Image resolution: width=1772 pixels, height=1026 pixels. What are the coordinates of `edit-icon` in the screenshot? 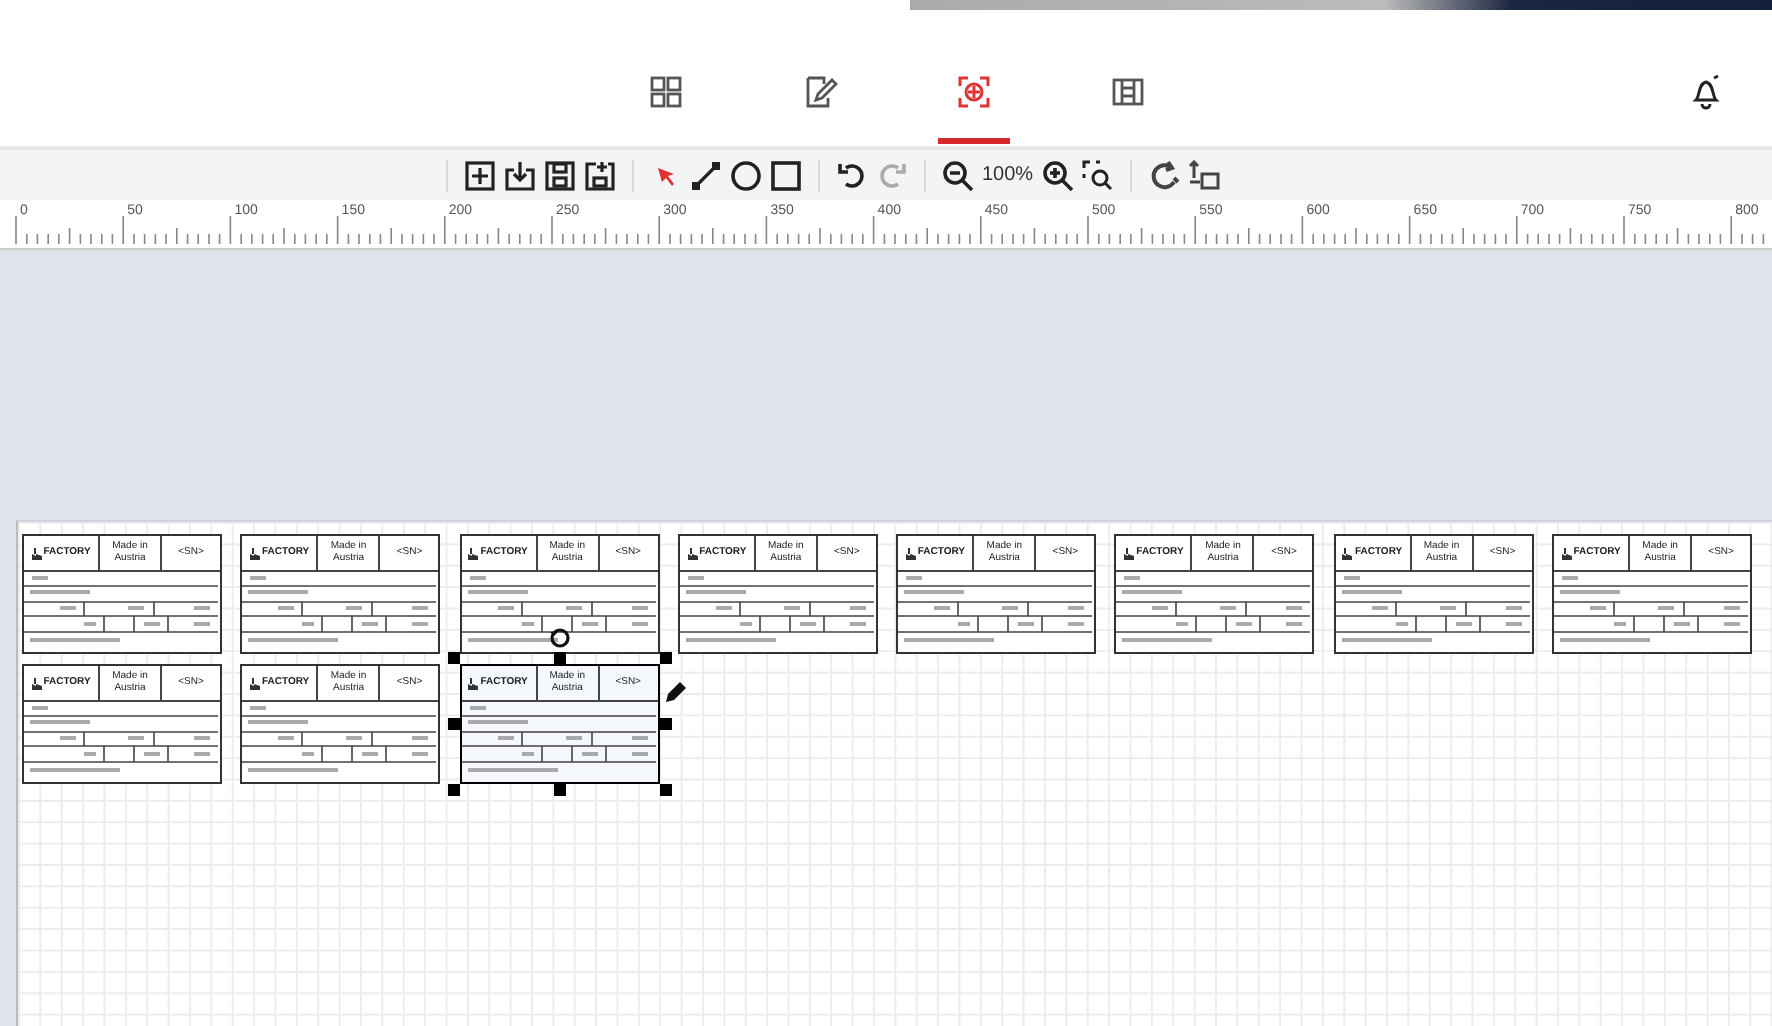 It's located at (820, 92).